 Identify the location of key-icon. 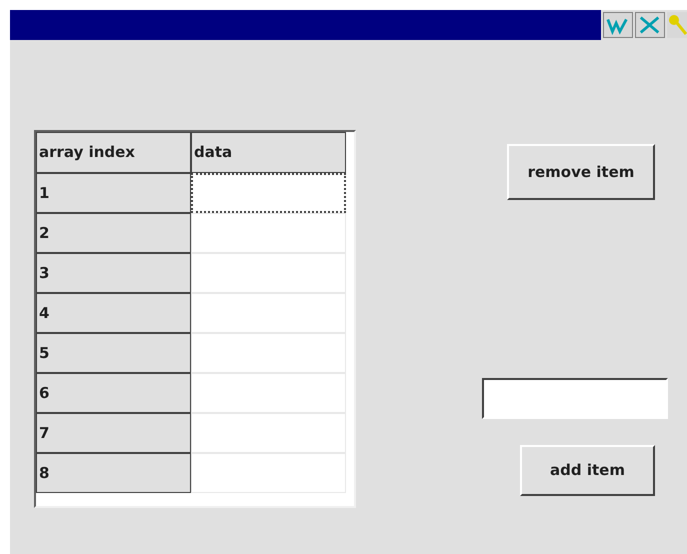
(677, 25).